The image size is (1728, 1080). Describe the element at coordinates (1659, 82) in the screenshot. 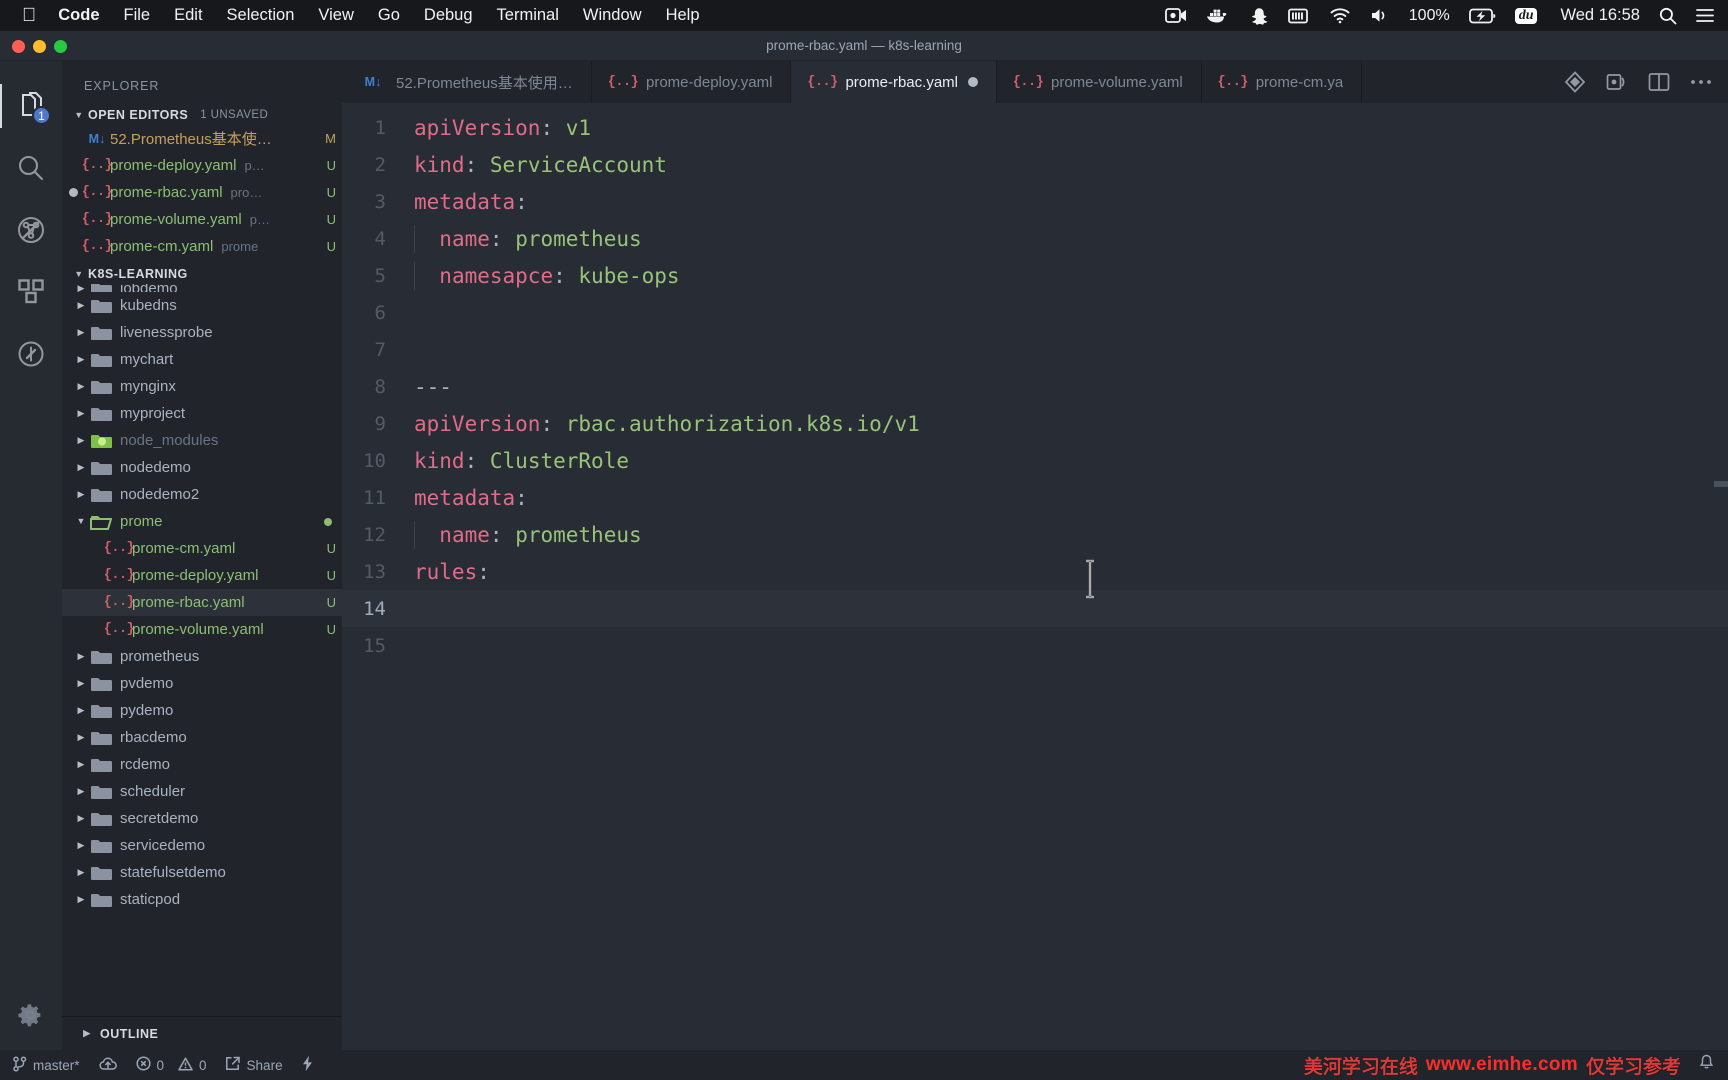

I see `split-editor-icon` at that location.